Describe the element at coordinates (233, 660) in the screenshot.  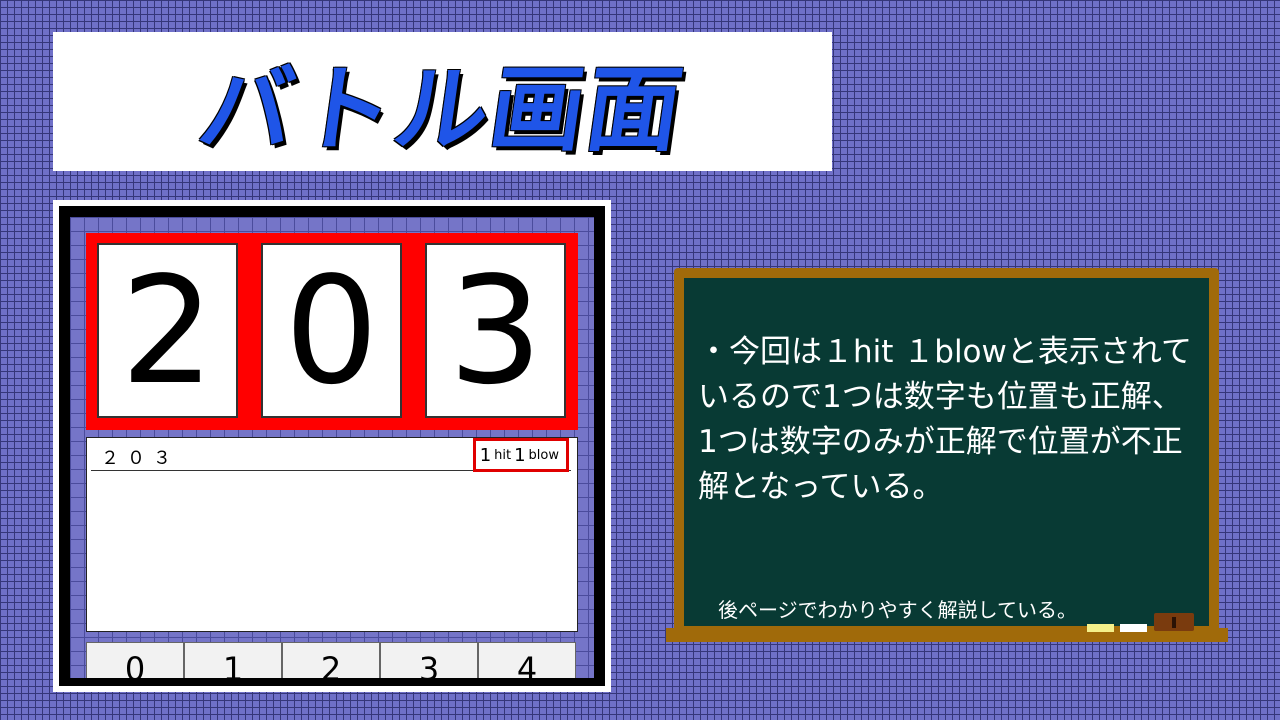
I see `key-1: 1` at that location.